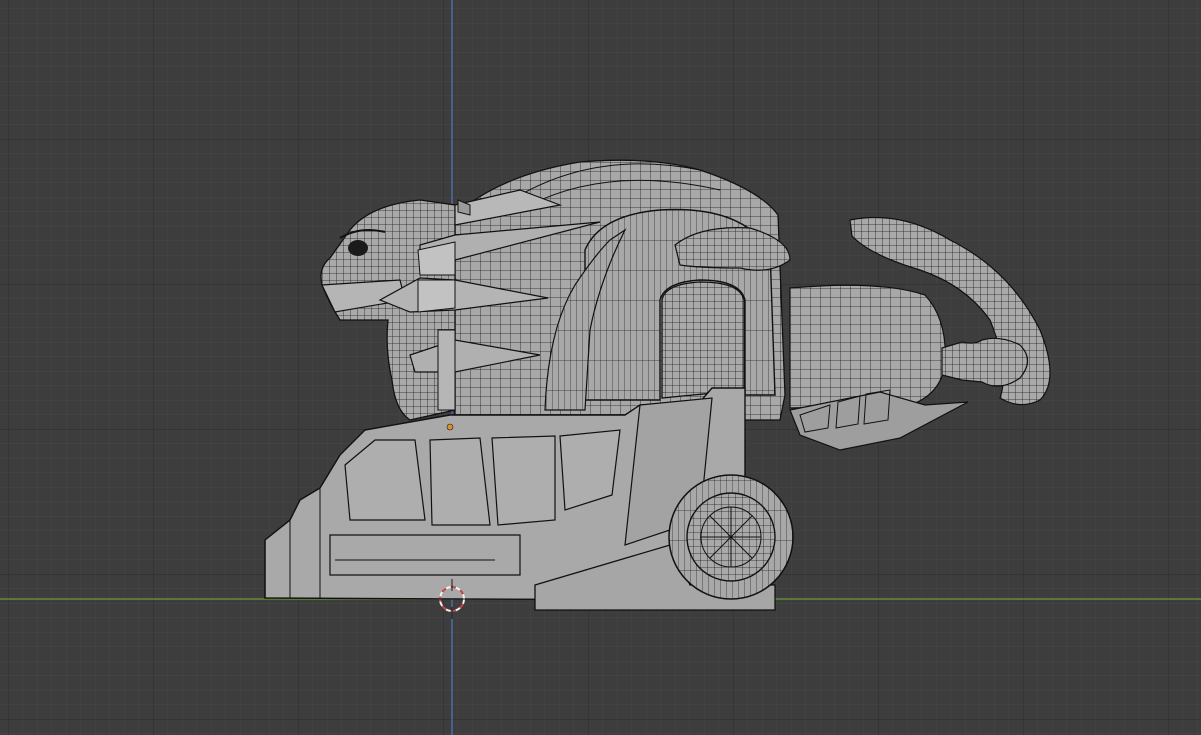 The image size is (1201, 735). Describe the element at coordinates (731, 537) in the screenshot. I see `wheel` at that location.